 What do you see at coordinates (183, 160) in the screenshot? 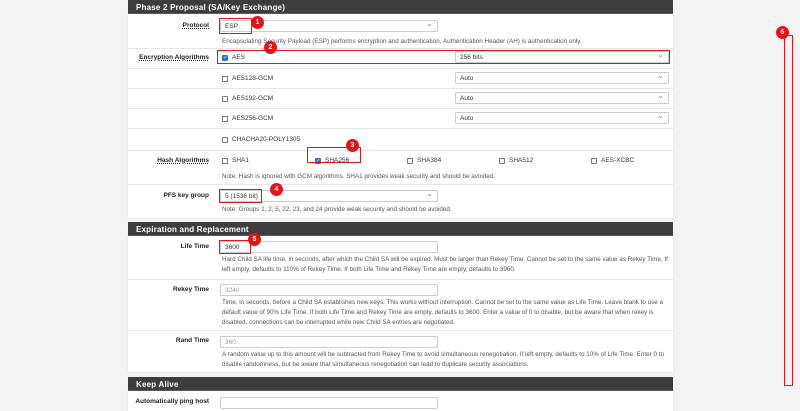
I see `hash-label: Hash Algorithms` at bounding box center [183, 160].